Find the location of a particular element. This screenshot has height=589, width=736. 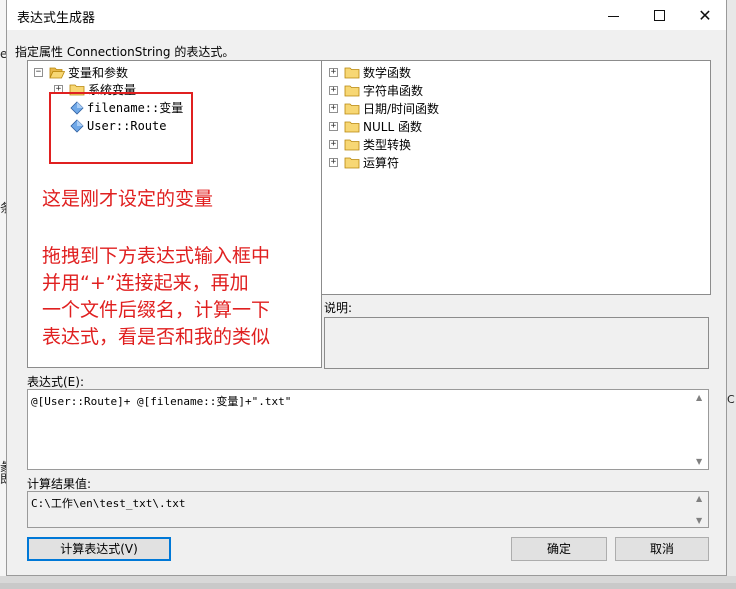

tree-node-null-functions: + NULL 函数 is located at coordinates (375, 126).